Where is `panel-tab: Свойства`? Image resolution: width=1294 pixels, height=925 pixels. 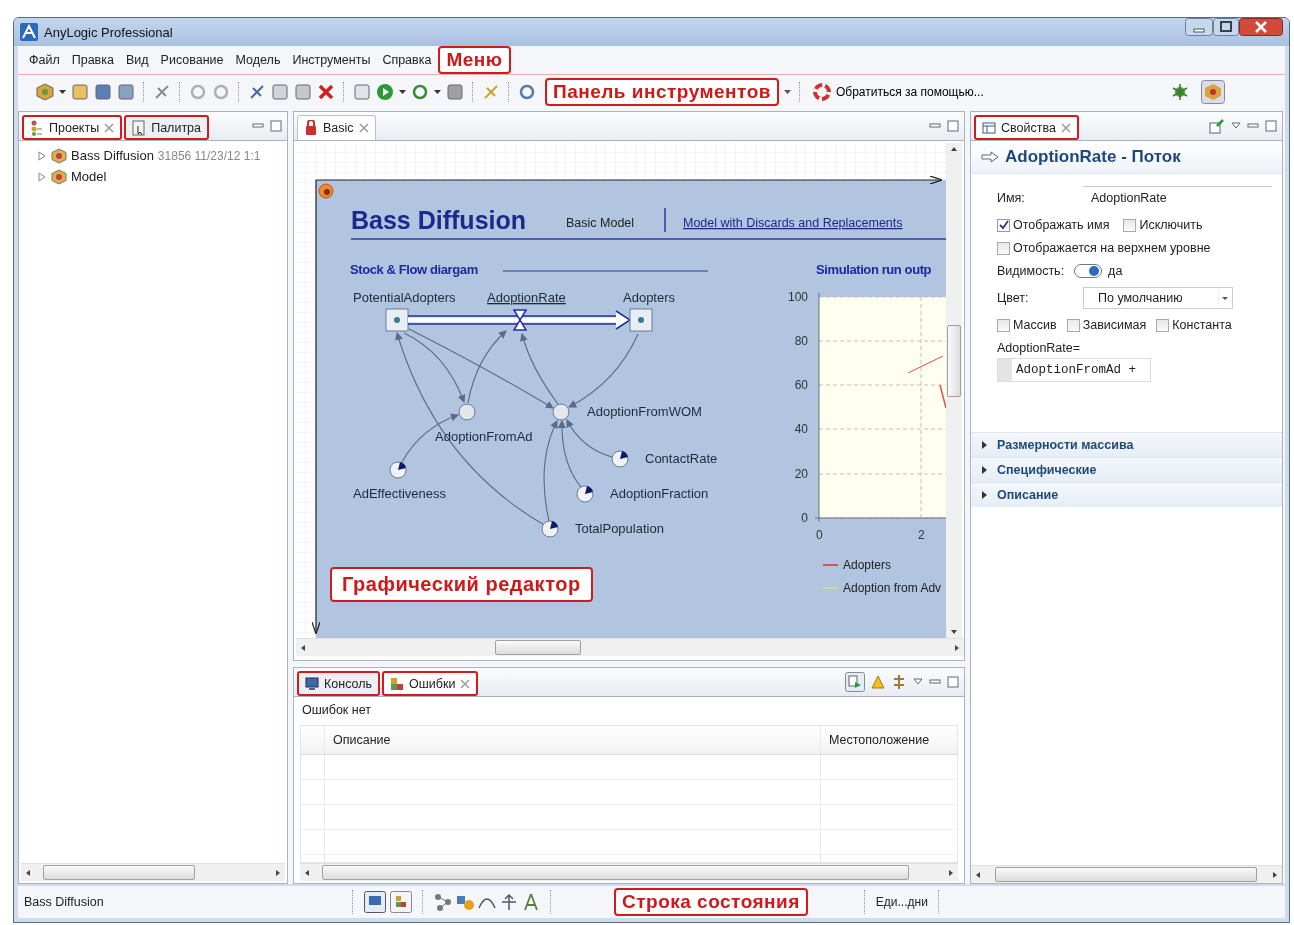 panel-tab: Свойства is located at coordinates (1026, 127).